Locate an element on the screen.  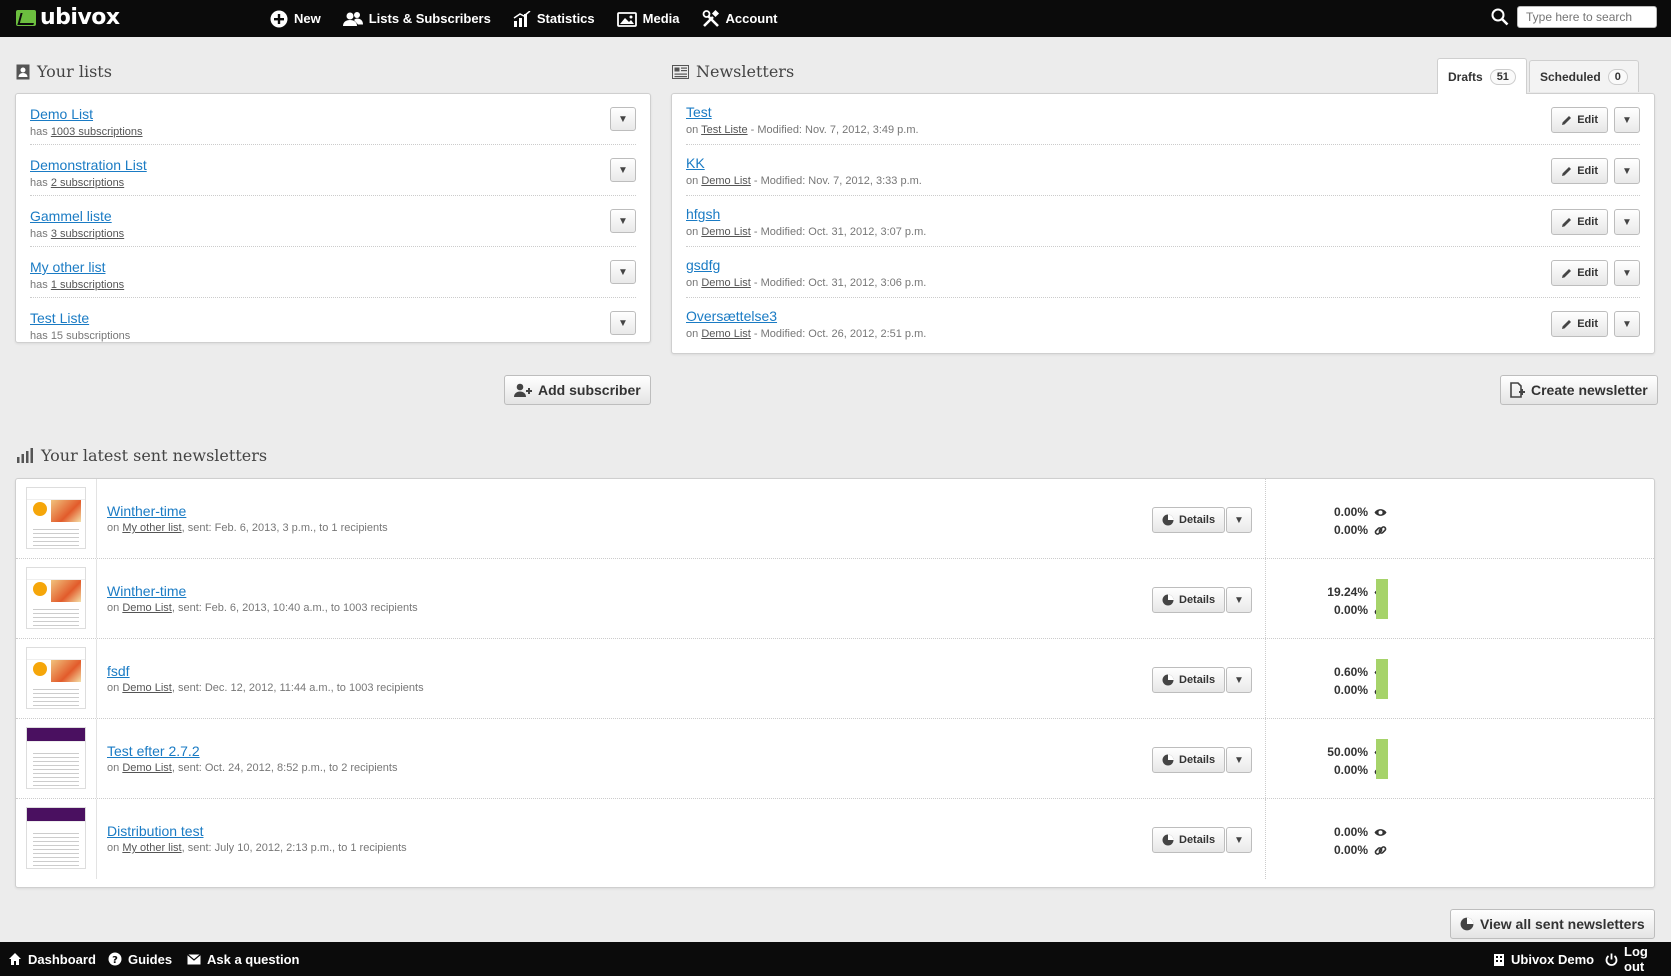
list-count-prefix: has is located at coordinates (39, 336).